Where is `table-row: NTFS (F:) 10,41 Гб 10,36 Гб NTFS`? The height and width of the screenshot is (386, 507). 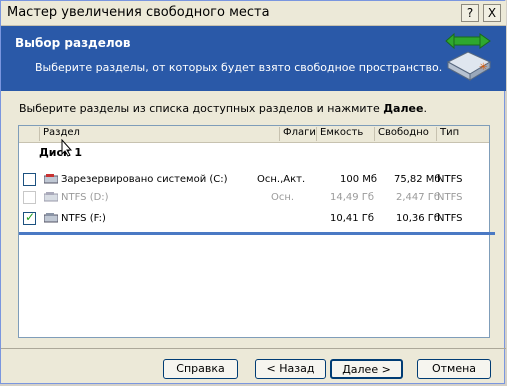 table-row: NTFS (F:) 10,41 Гб 10,36 Гб NTFS is located at coordinates (254, 219).